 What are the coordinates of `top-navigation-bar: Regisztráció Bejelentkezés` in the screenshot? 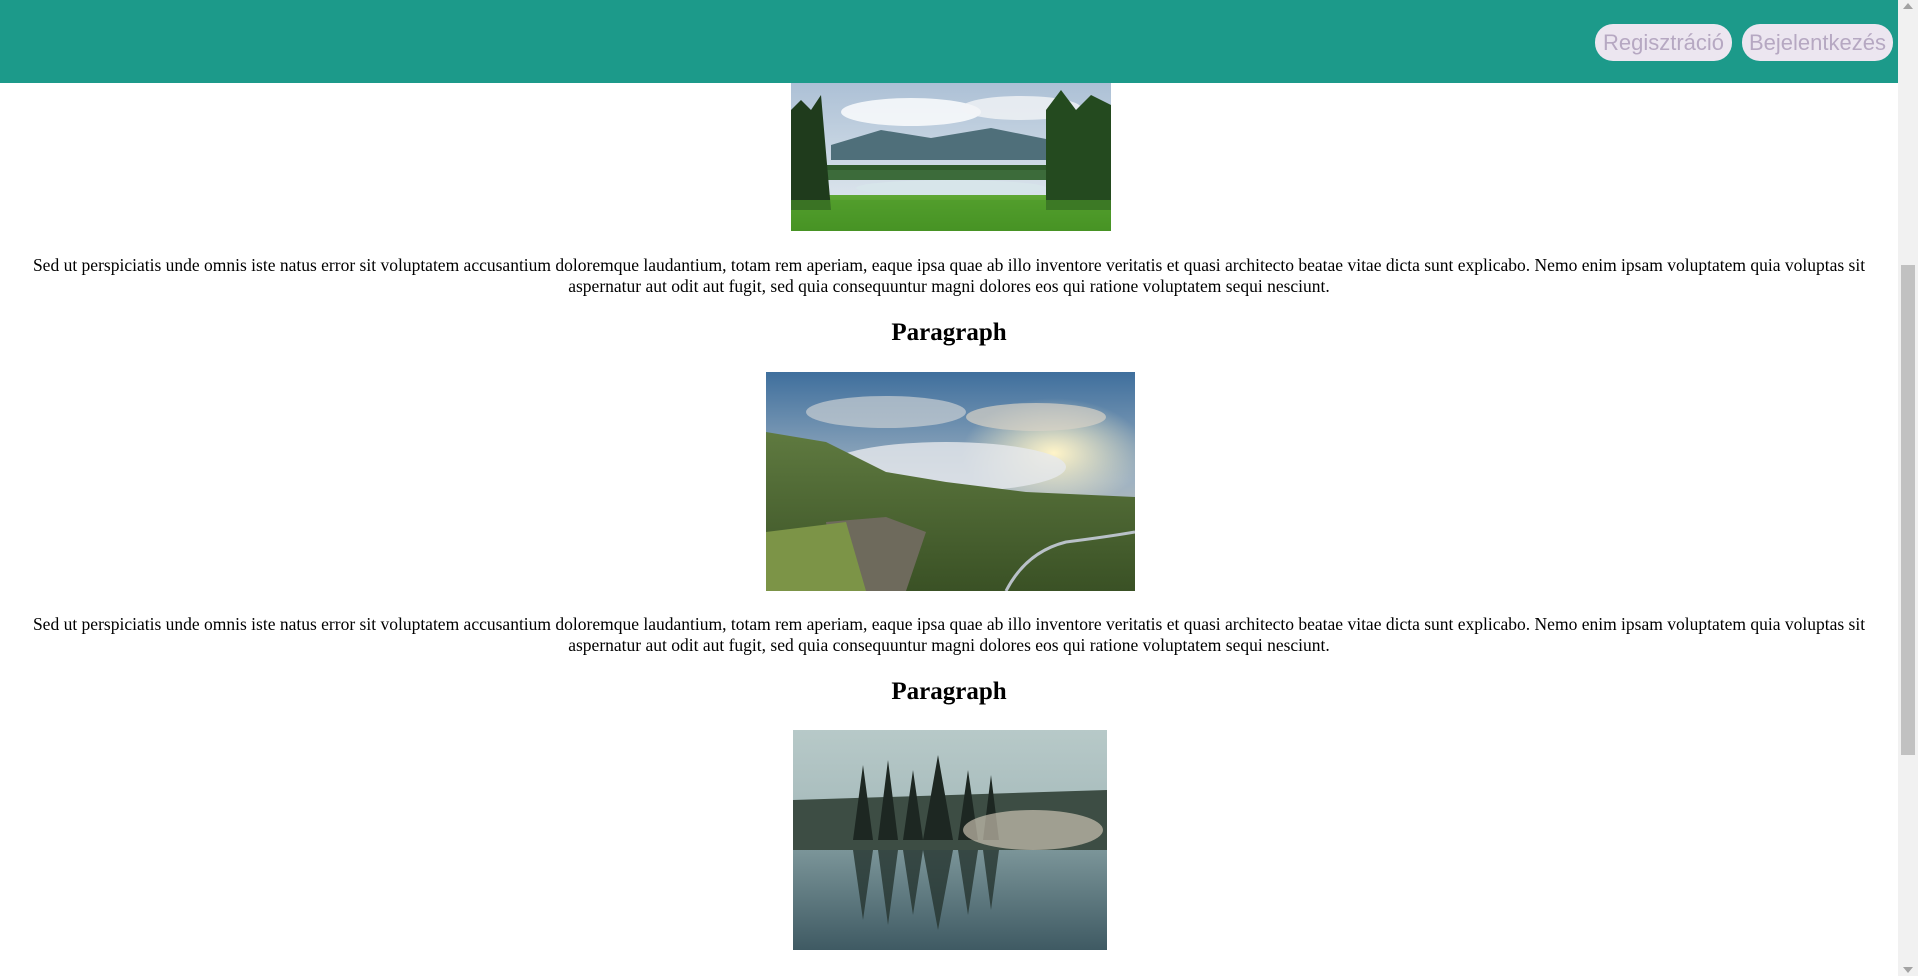 It's located at (949, 41).